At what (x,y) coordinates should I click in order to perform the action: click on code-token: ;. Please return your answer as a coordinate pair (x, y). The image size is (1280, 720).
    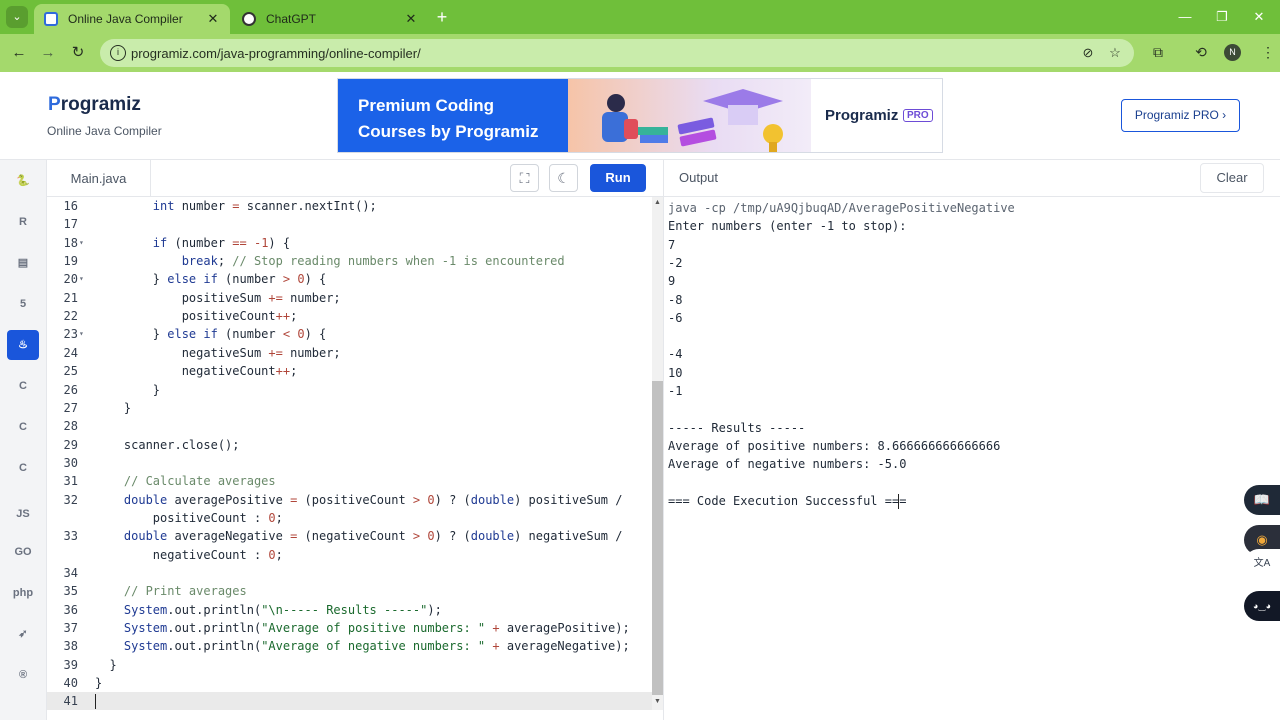
    Looking at the image, I should click on (294, 316).